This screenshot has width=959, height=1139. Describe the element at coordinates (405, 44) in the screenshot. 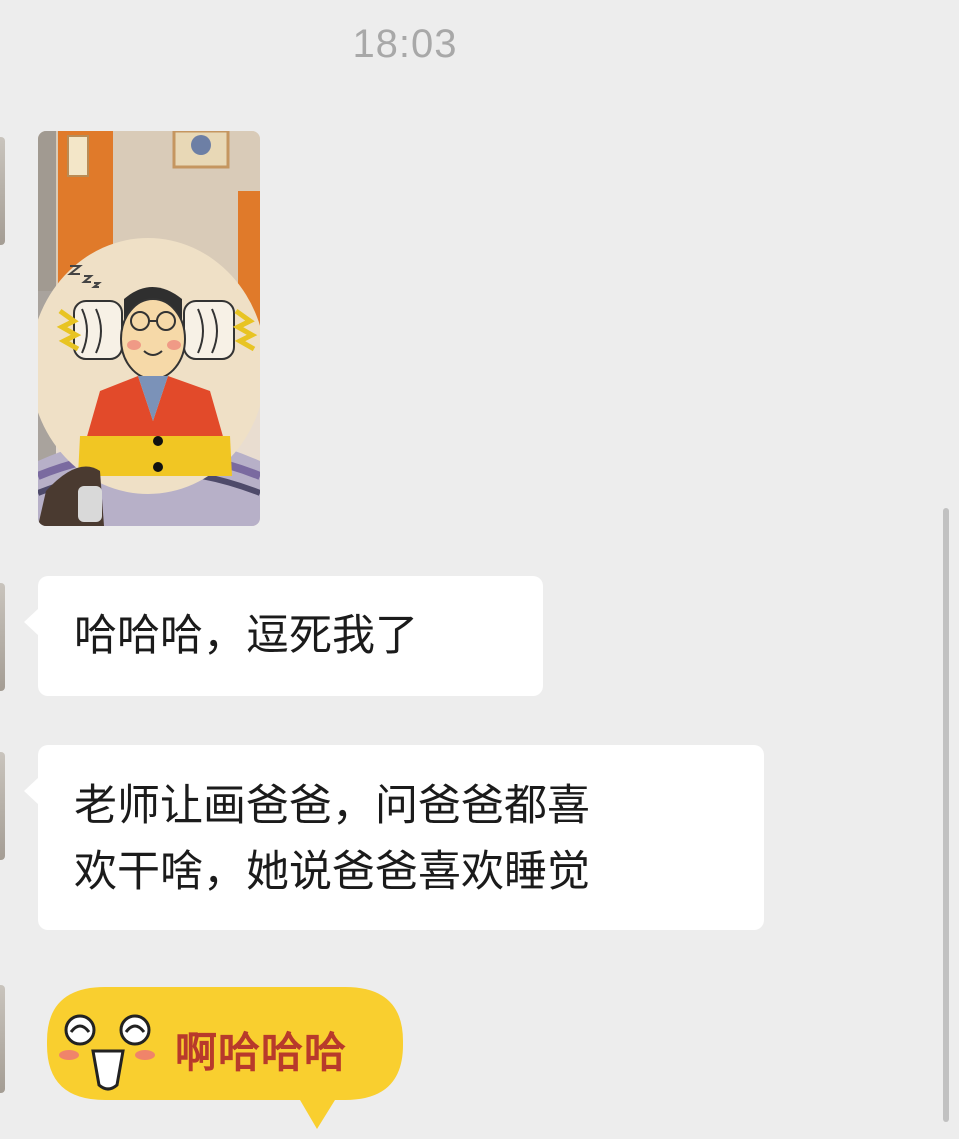

I see `message-timestamp: 18:03` at that location.